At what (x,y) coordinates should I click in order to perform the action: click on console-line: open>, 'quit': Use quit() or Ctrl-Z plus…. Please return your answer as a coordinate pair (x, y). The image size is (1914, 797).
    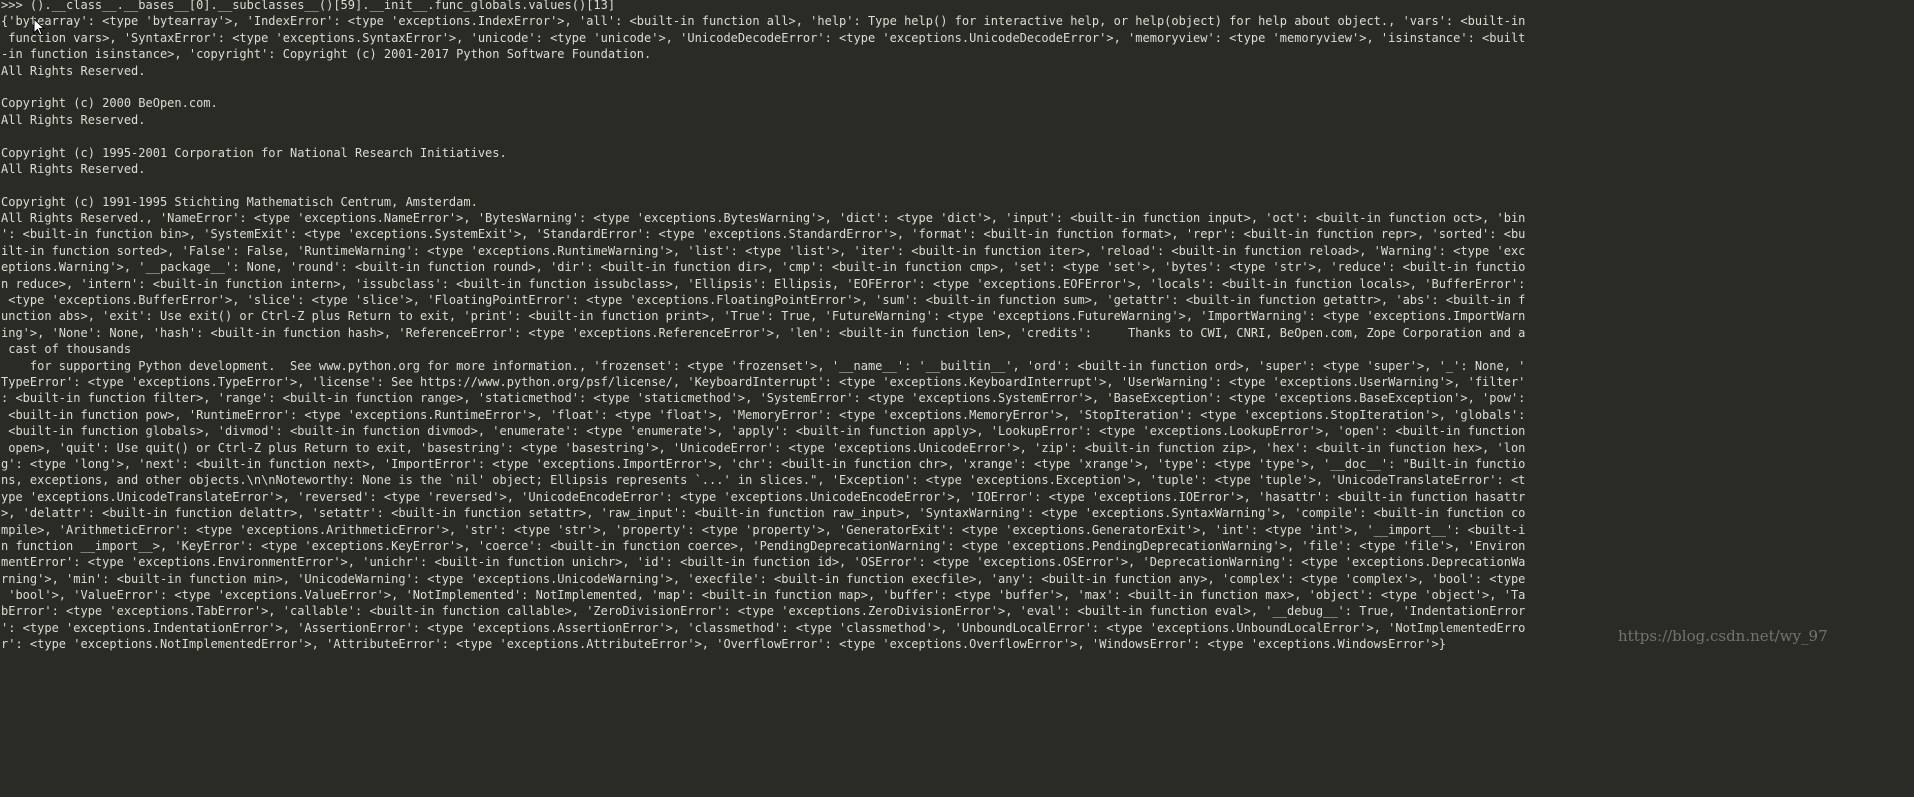
    Looking at the image, I should click on (763, 447).